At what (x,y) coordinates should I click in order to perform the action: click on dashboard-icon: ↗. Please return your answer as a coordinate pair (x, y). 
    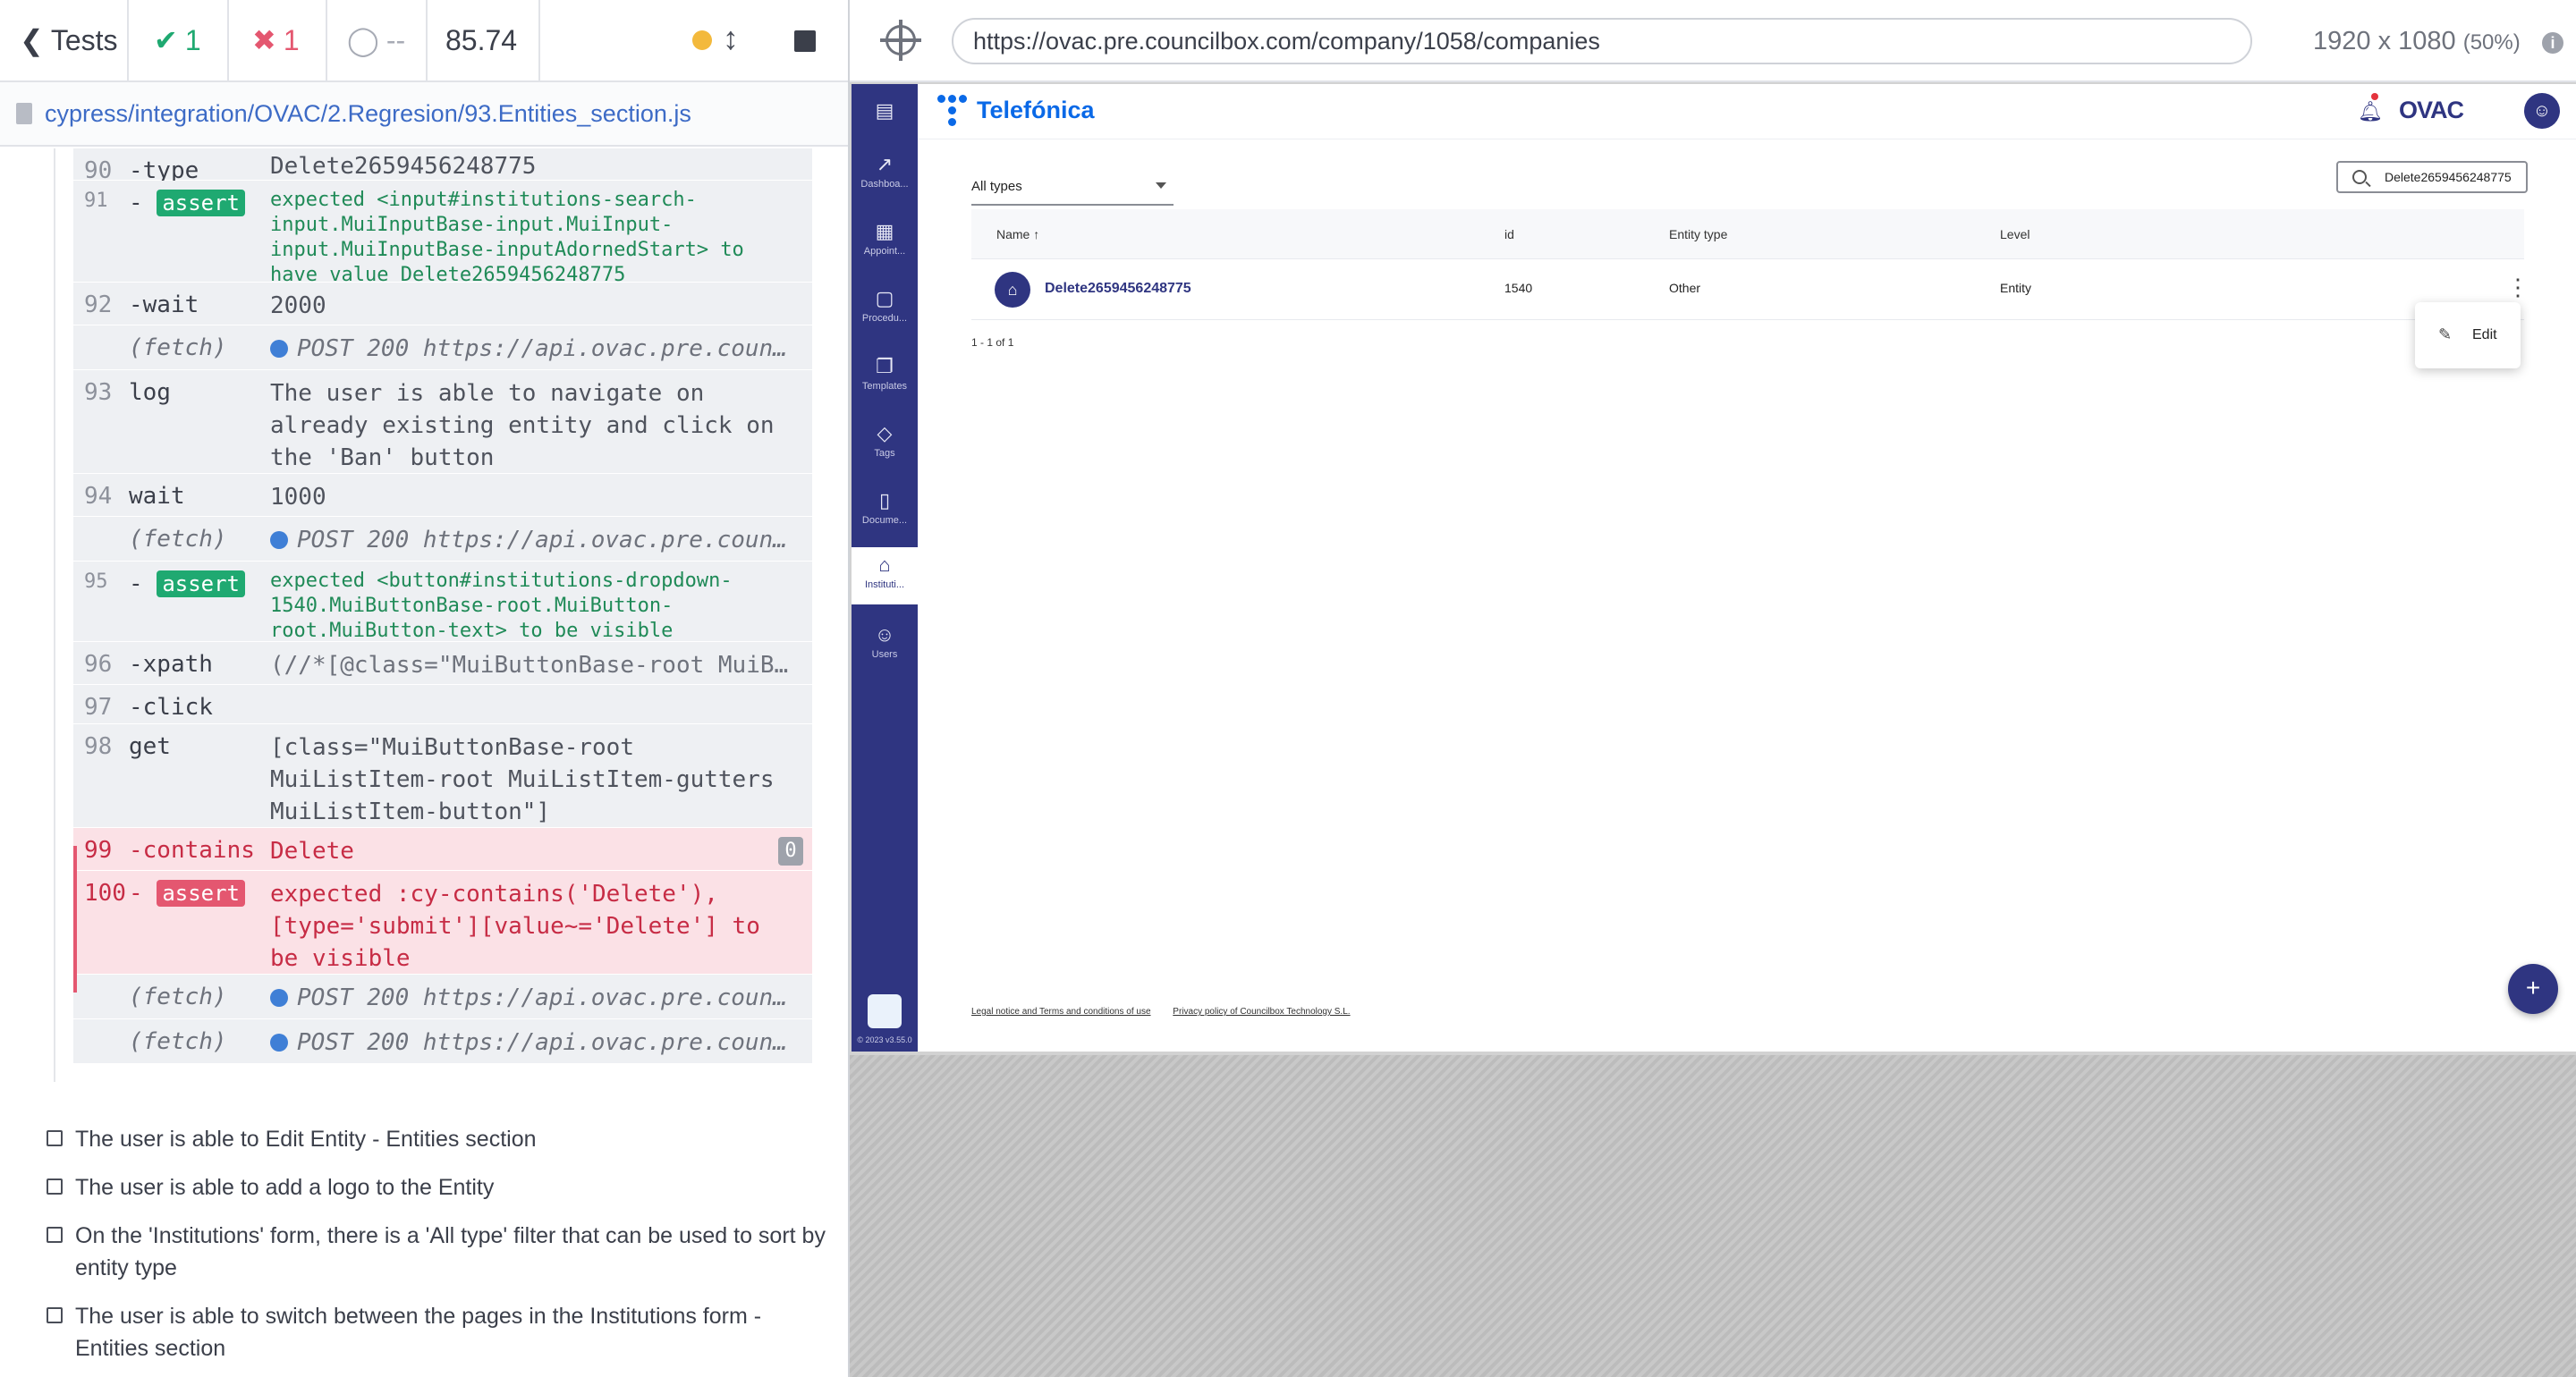
    Looking at the image, I should click on (885, 164).